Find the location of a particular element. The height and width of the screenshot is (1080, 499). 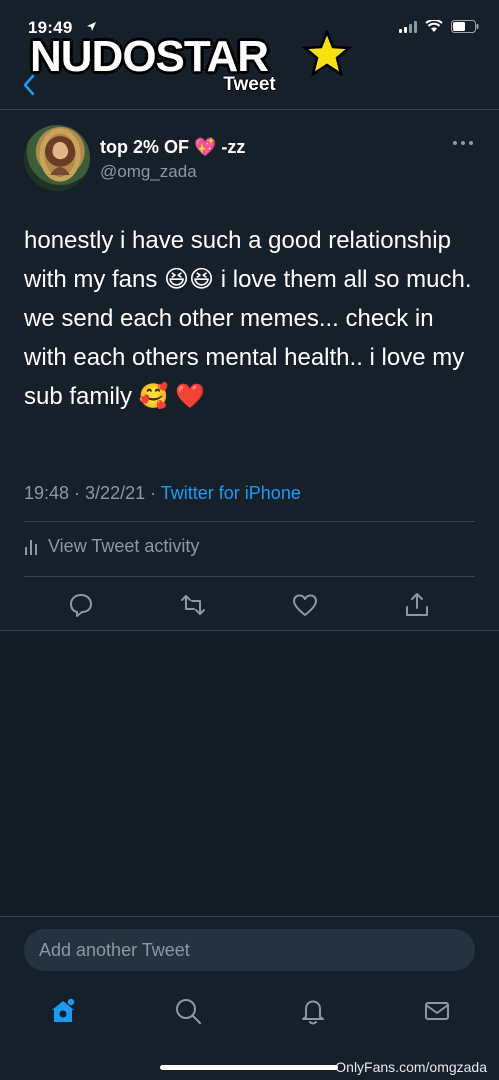

add-another-tweet-input is located at coordinates (249, 950).